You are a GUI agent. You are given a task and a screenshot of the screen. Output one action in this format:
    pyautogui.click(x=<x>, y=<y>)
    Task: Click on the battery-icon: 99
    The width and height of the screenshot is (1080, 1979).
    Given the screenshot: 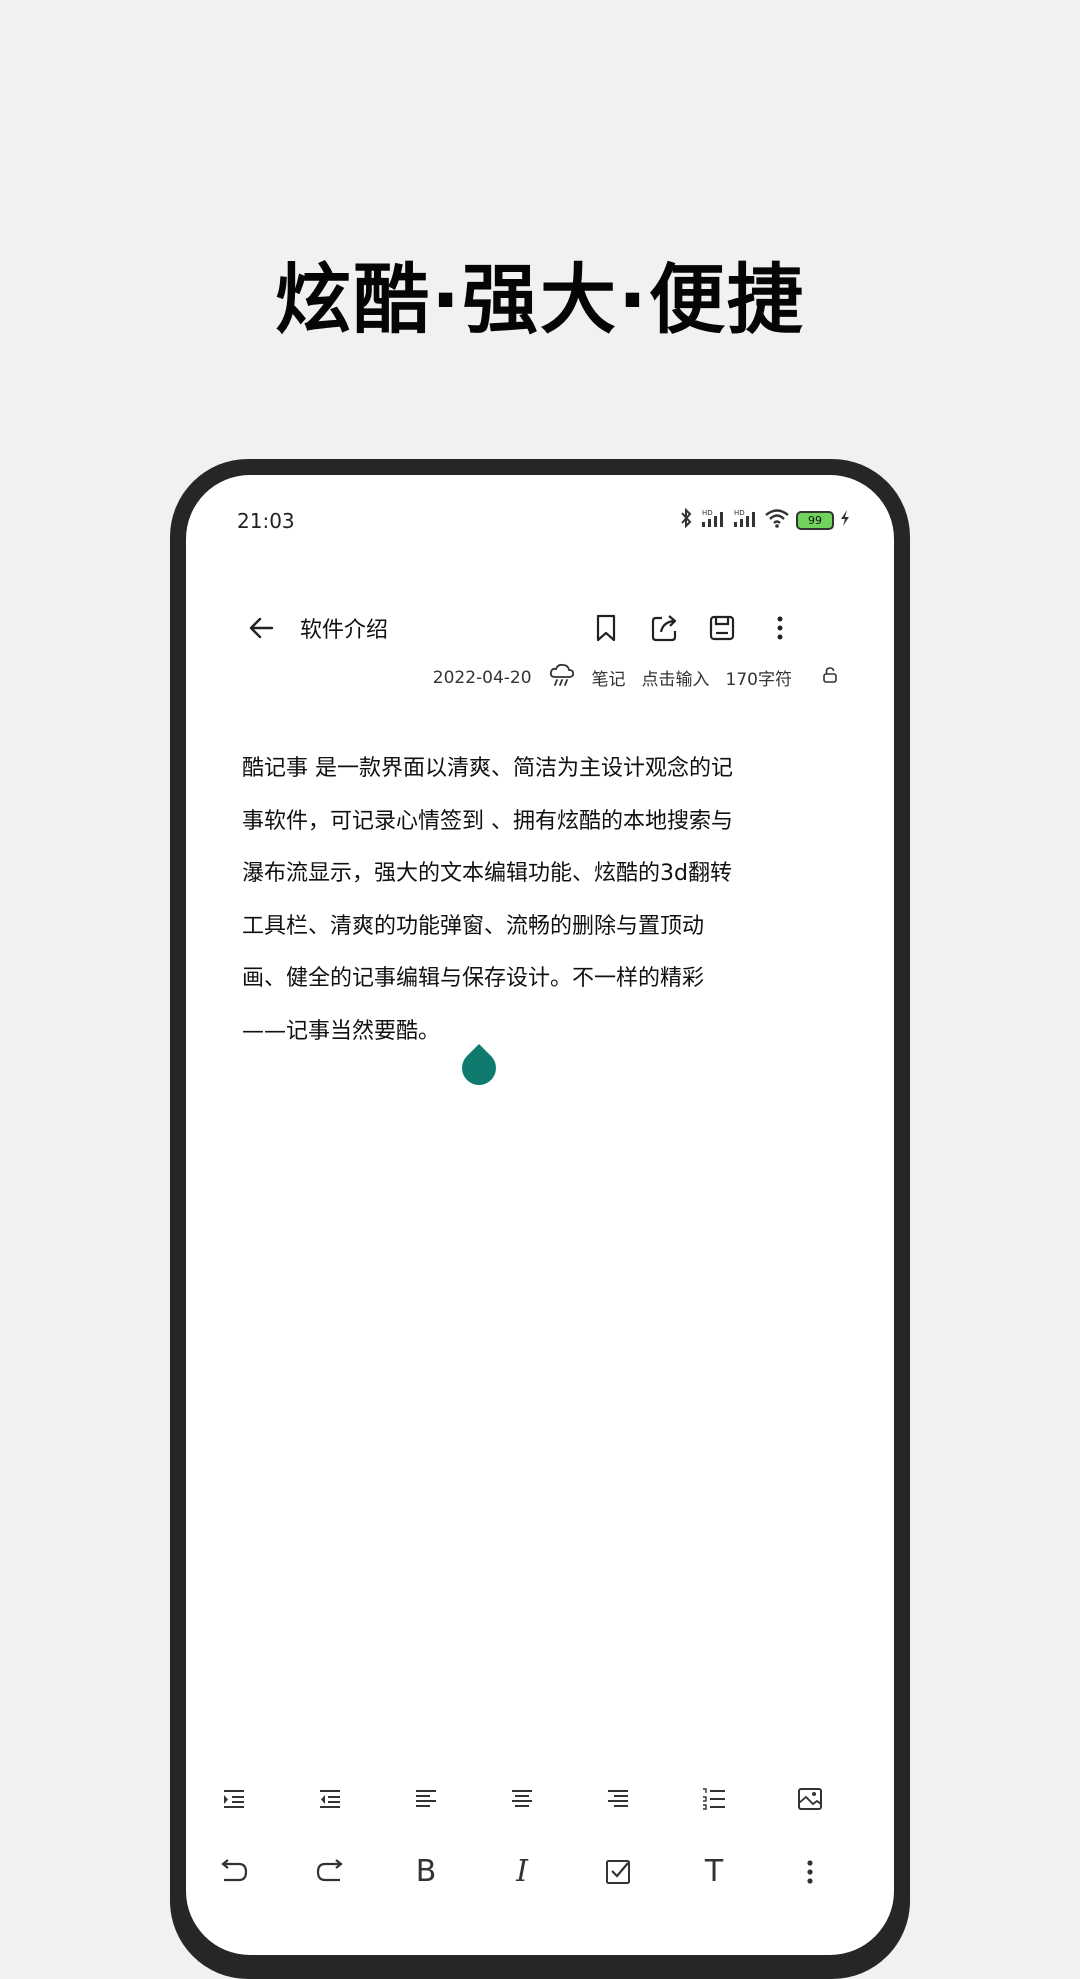 What is the action you would take?
    pyautogui.click(x=815, y=520)
    